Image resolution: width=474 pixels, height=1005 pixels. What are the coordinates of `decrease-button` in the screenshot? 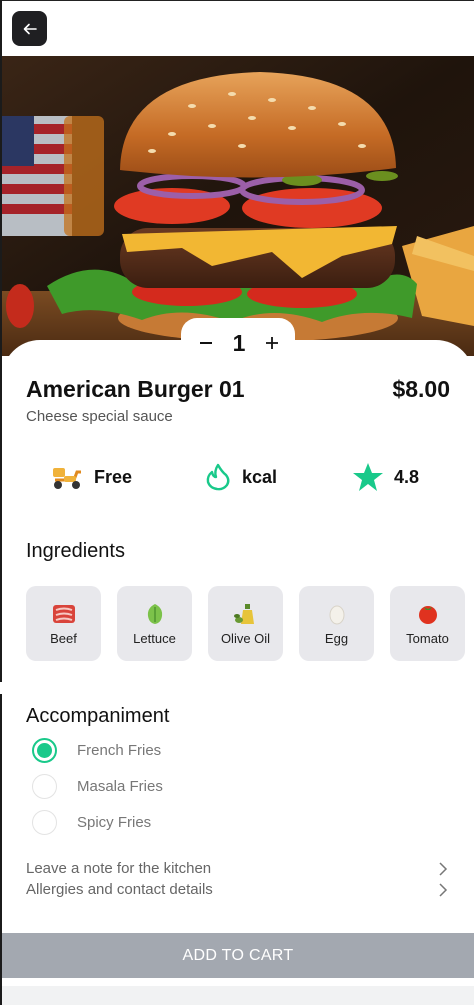 It's located at (206, 343).